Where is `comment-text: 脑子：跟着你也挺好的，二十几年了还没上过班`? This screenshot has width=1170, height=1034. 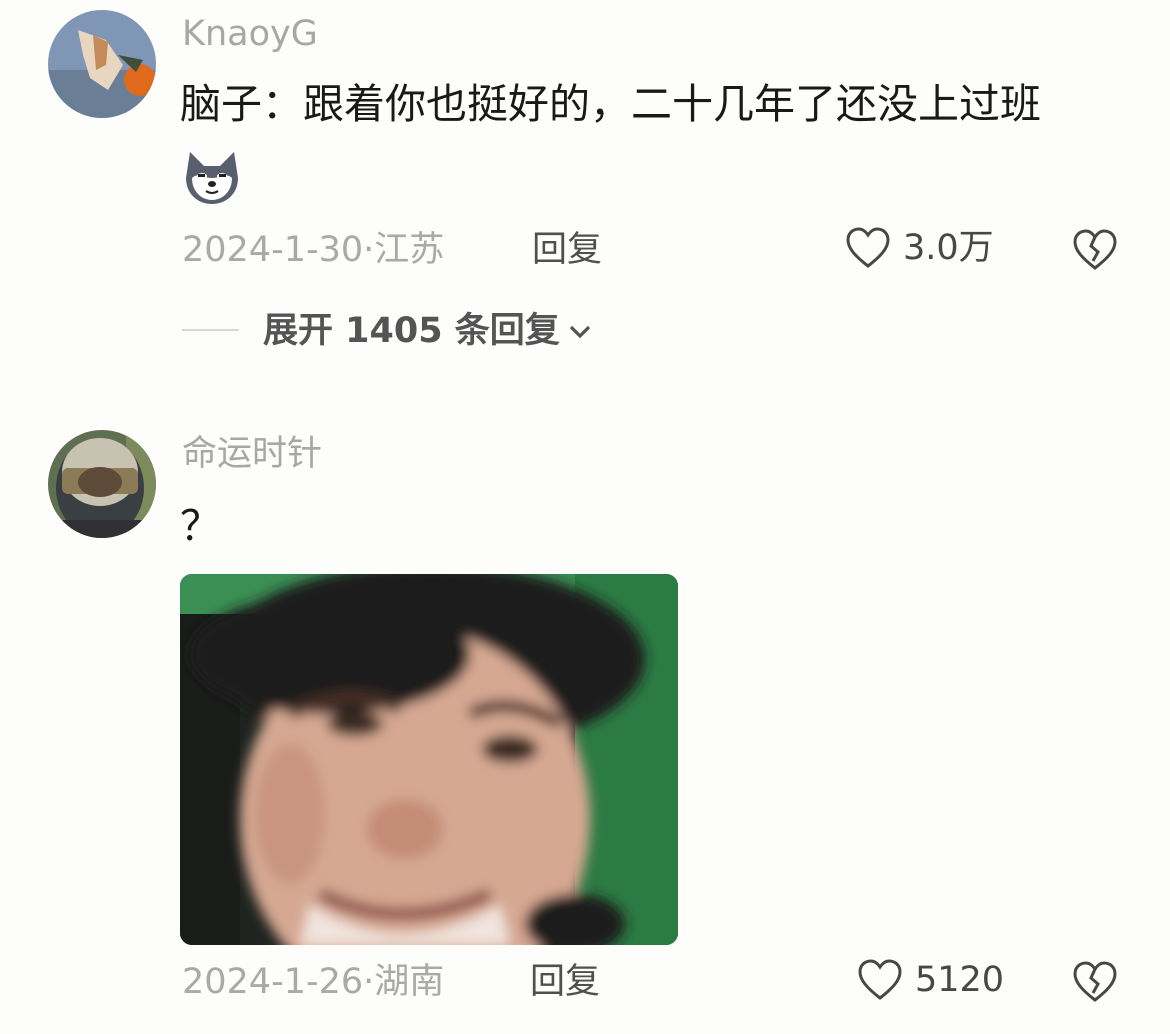
comment-text: 脑子：跟着你也挺好的，二十几年了还没上过班 is located at coordinates (610, 104).